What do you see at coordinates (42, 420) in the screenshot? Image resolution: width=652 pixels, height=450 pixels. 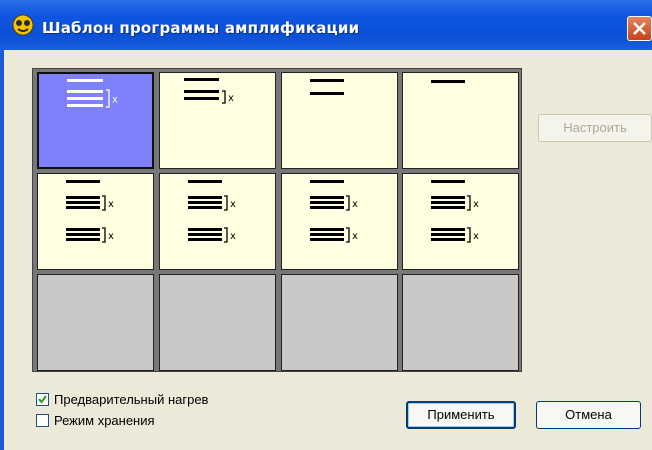 I see `storage-mode-checkbox` at bounding box center [42, 420].